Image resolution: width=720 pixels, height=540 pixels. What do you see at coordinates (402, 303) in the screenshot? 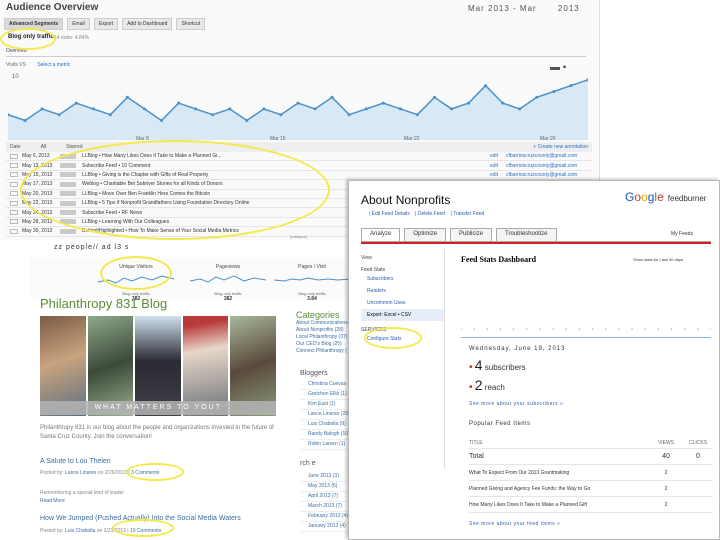
I see `sidebar-item-uncommon-uses: Uncommon Uses` at bounding box center [402, 303].